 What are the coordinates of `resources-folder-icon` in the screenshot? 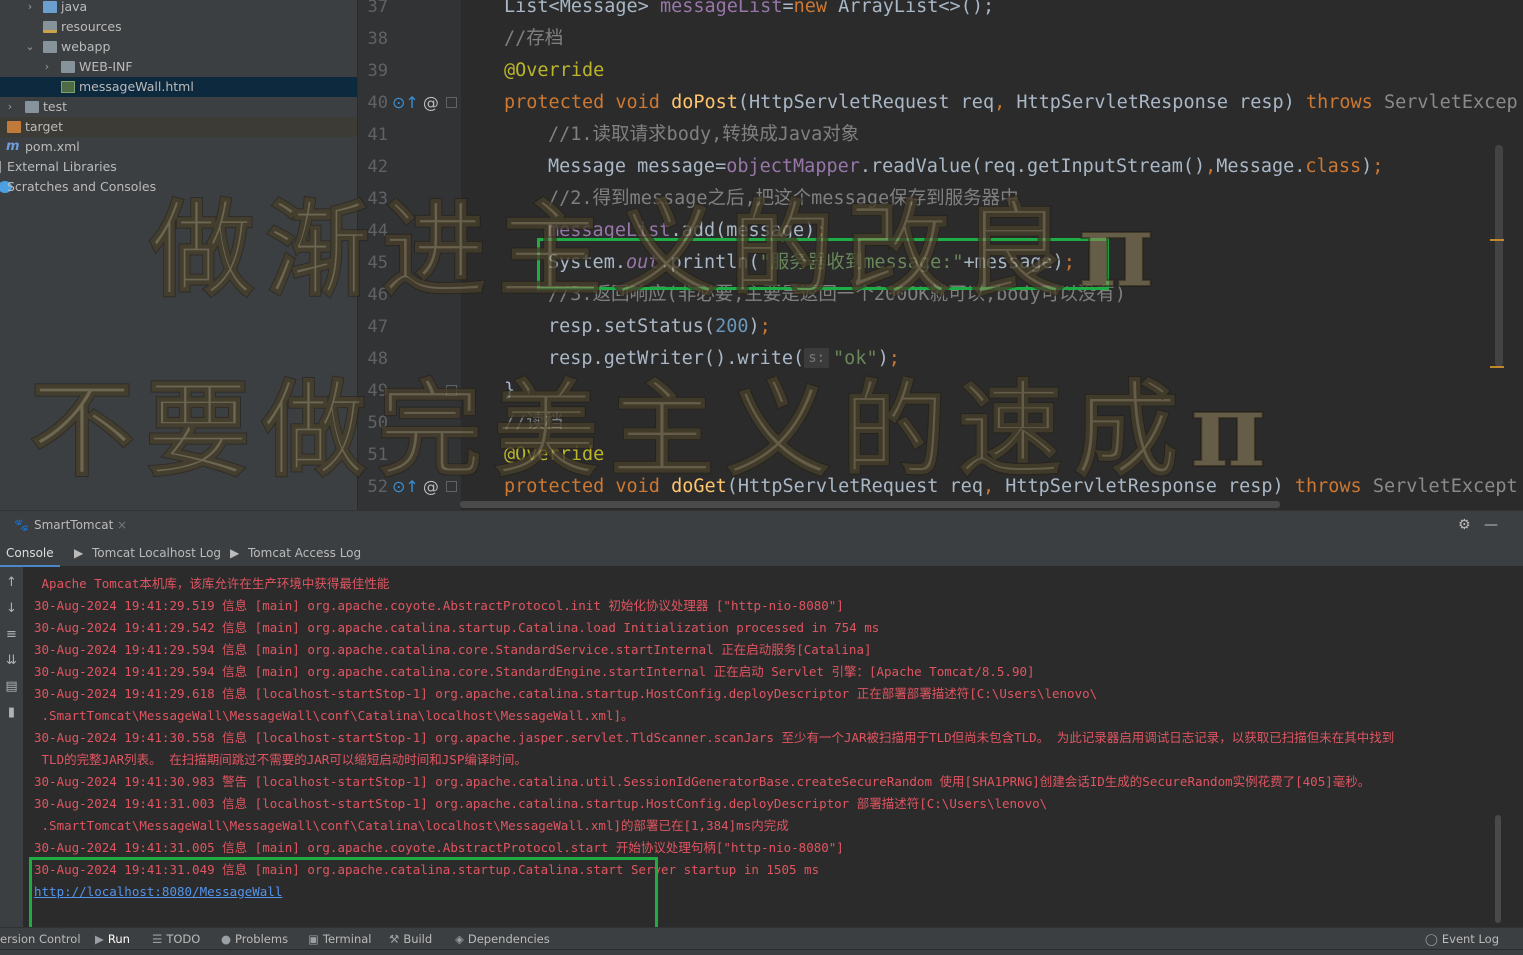 It's located at (50, 27).